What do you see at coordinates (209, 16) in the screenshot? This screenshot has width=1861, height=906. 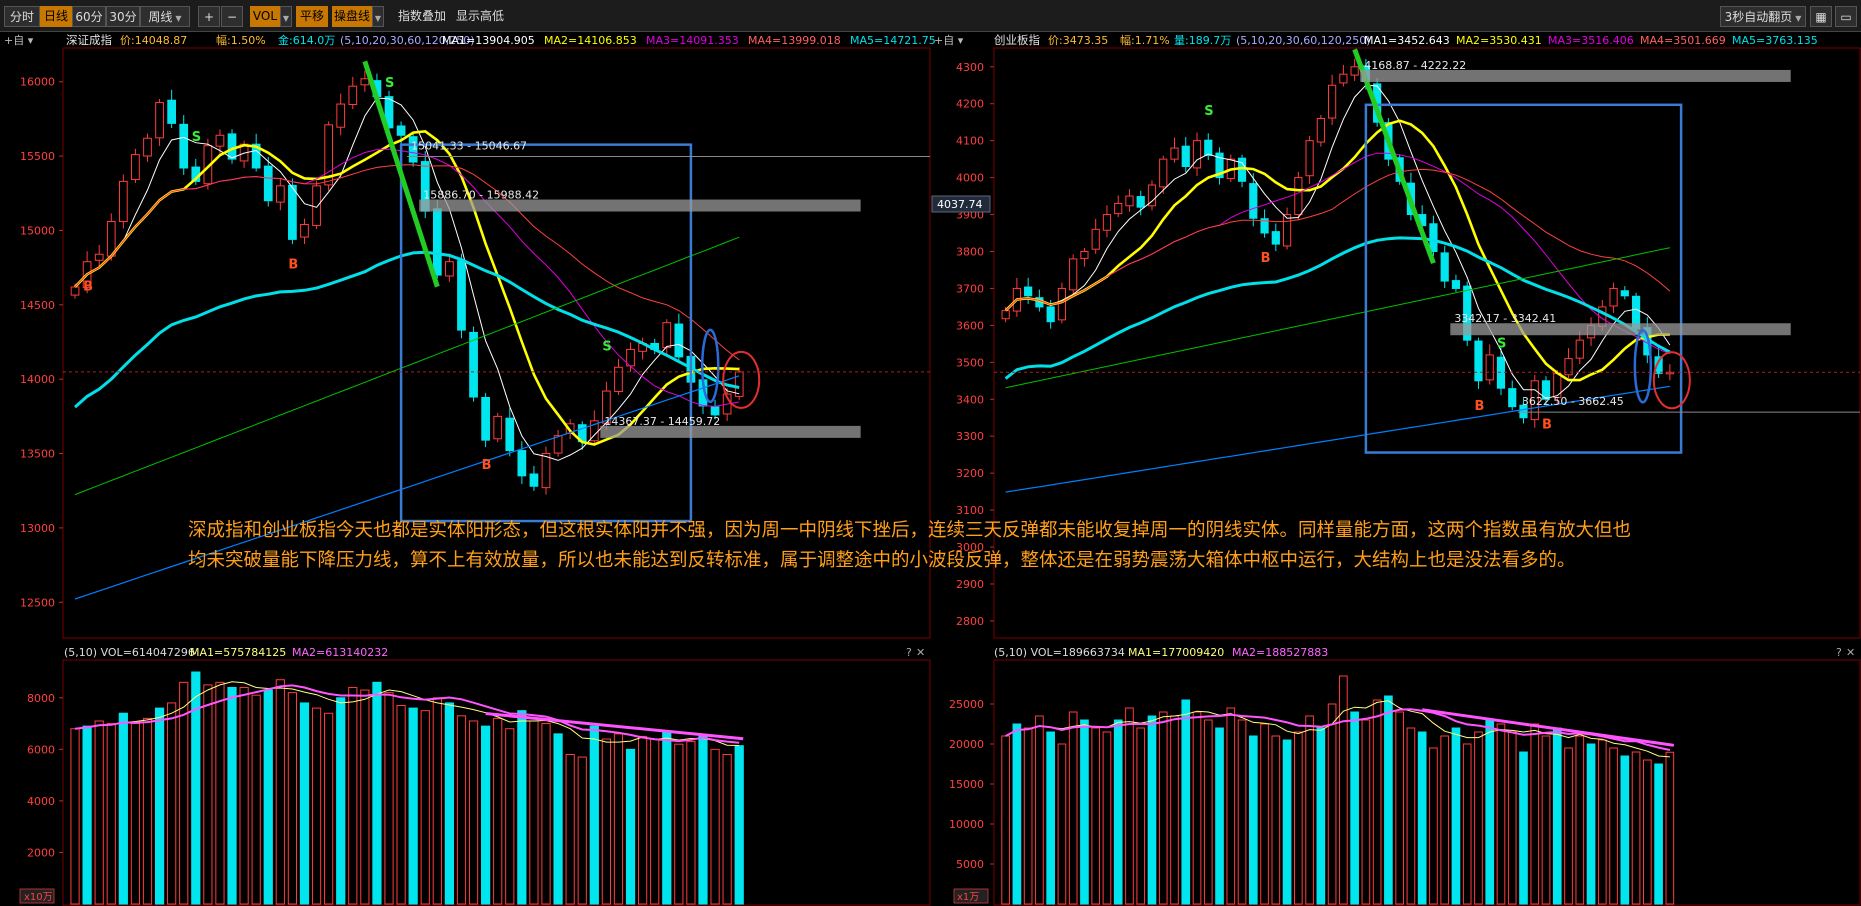 I see `zoom-in-button: +` at bounding box center [209, 16].